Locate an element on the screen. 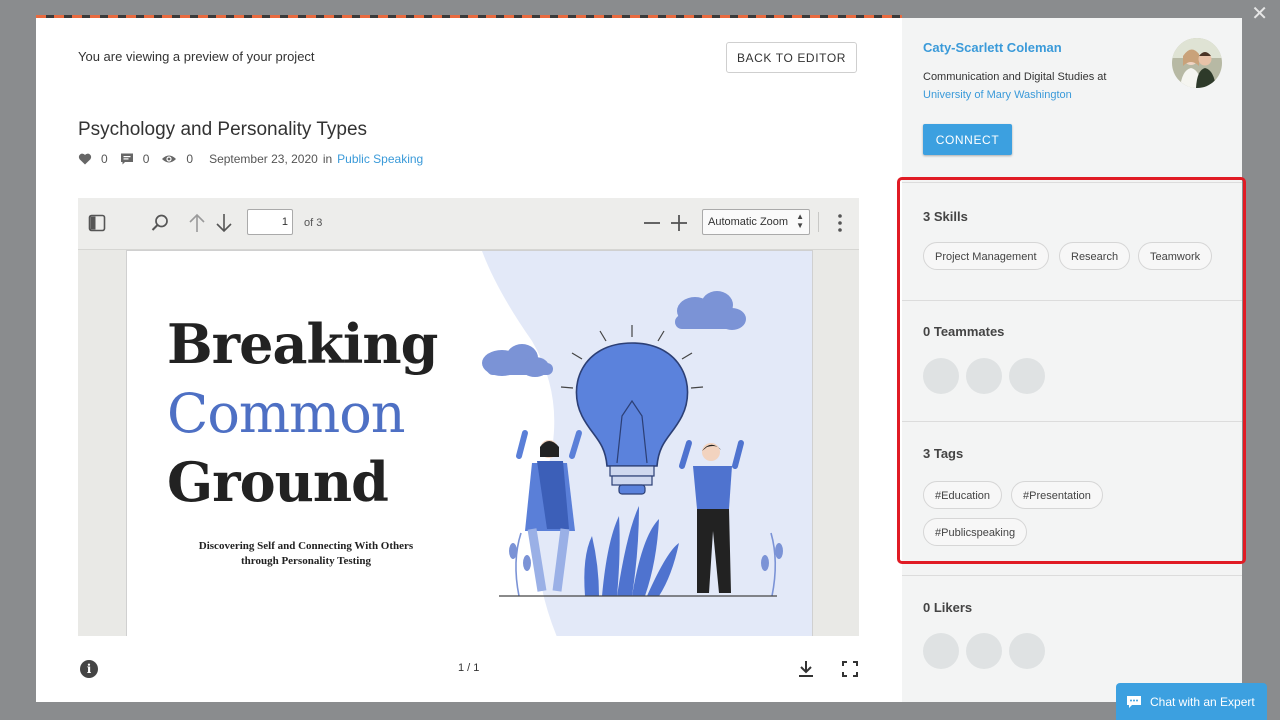  next-page-icon is located at coordinates (224, 223).